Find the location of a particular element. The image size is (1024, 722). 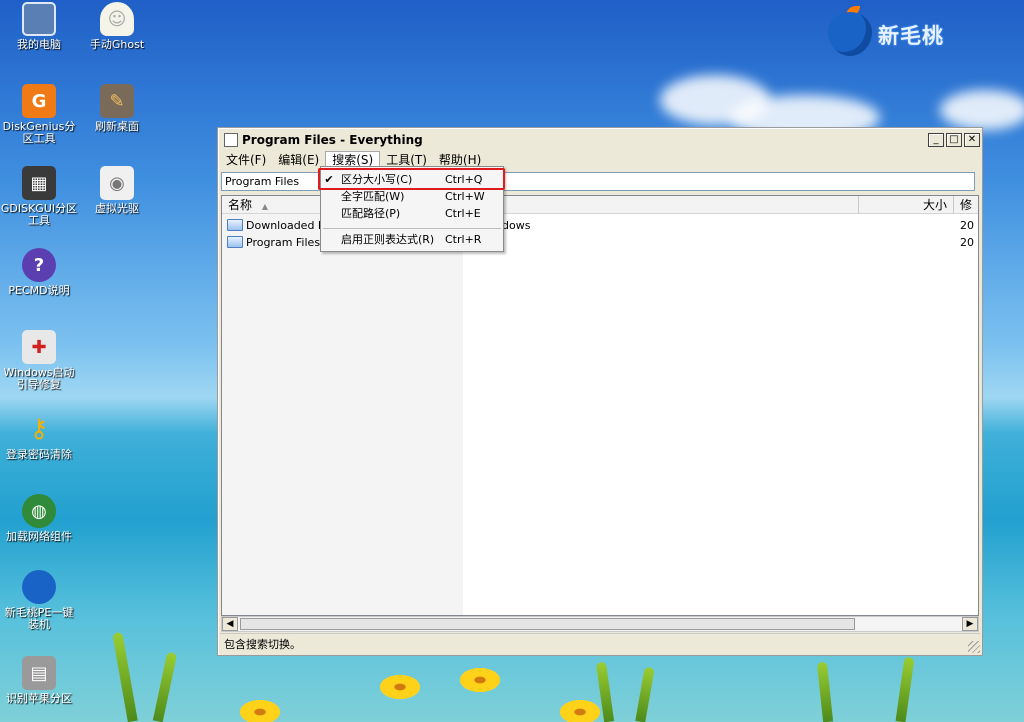

cloud is located at coordinates (982, 110).